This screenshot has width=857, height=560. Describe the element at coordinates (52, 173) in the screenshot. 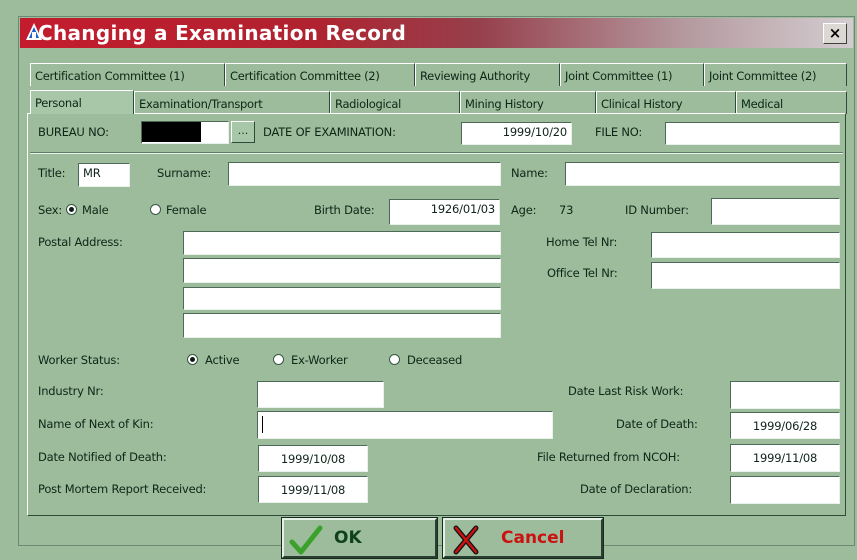

I see `title-label: Title:` at that location.